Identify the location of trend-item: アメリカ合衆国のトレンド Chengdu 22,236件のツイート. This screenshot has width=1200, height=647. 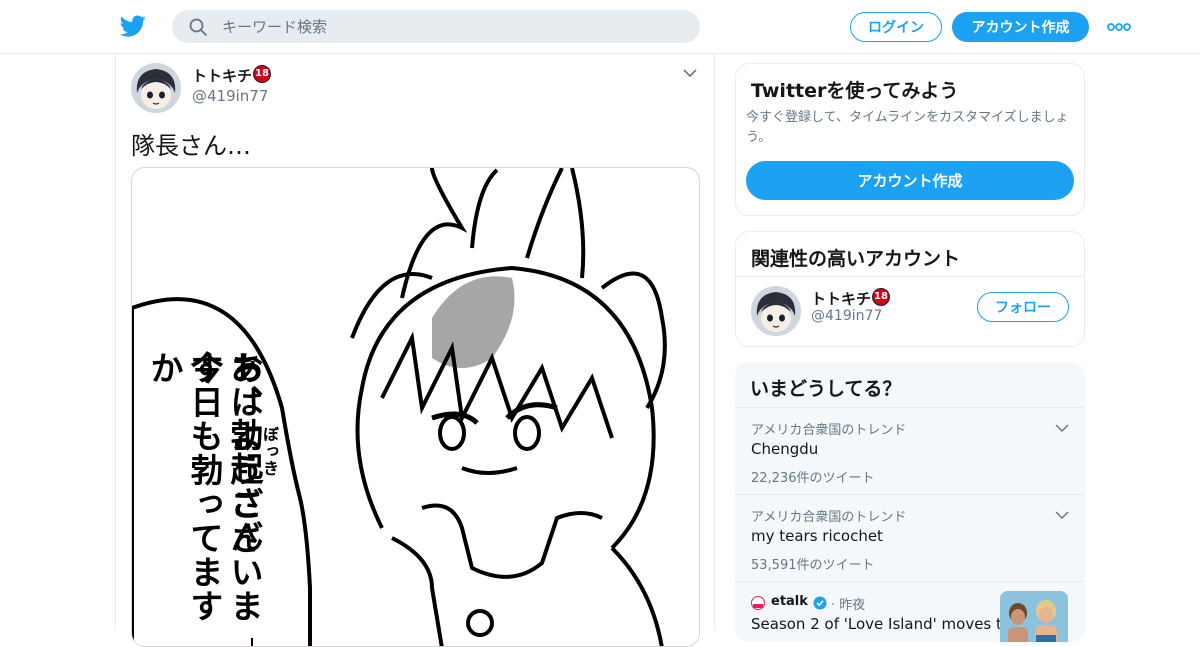
(910, 450).